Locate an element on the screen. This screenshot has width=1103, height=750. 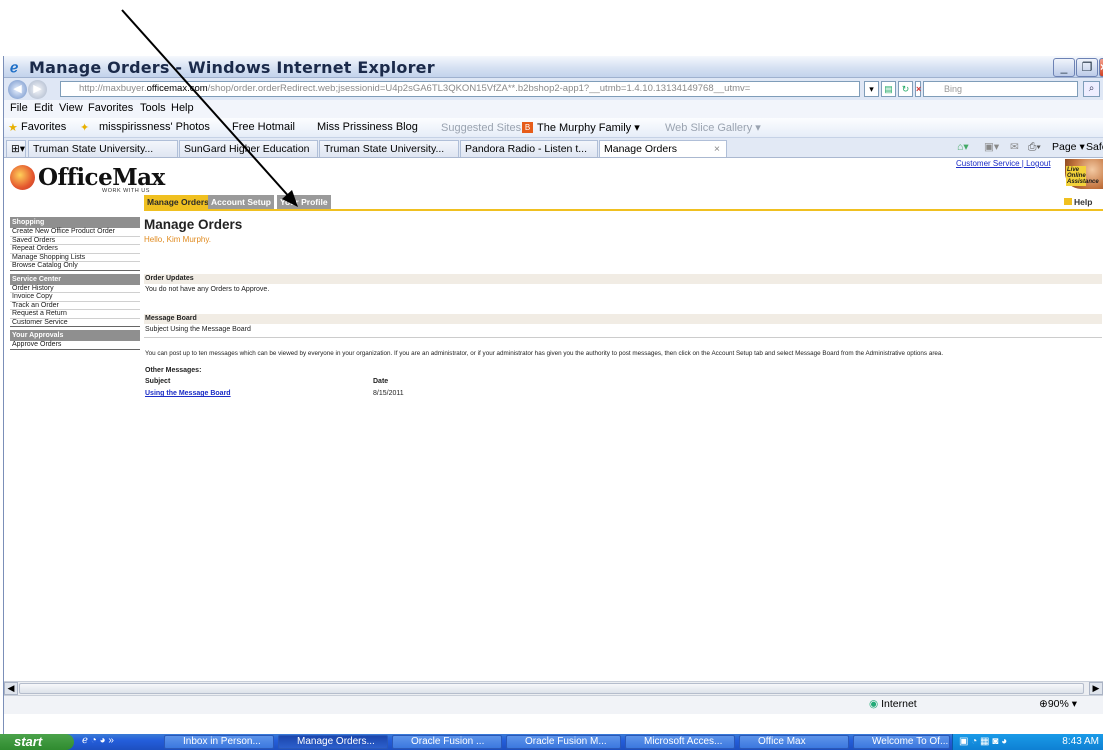
message-link: Using the Message Board is located at coordinates (188, 393).